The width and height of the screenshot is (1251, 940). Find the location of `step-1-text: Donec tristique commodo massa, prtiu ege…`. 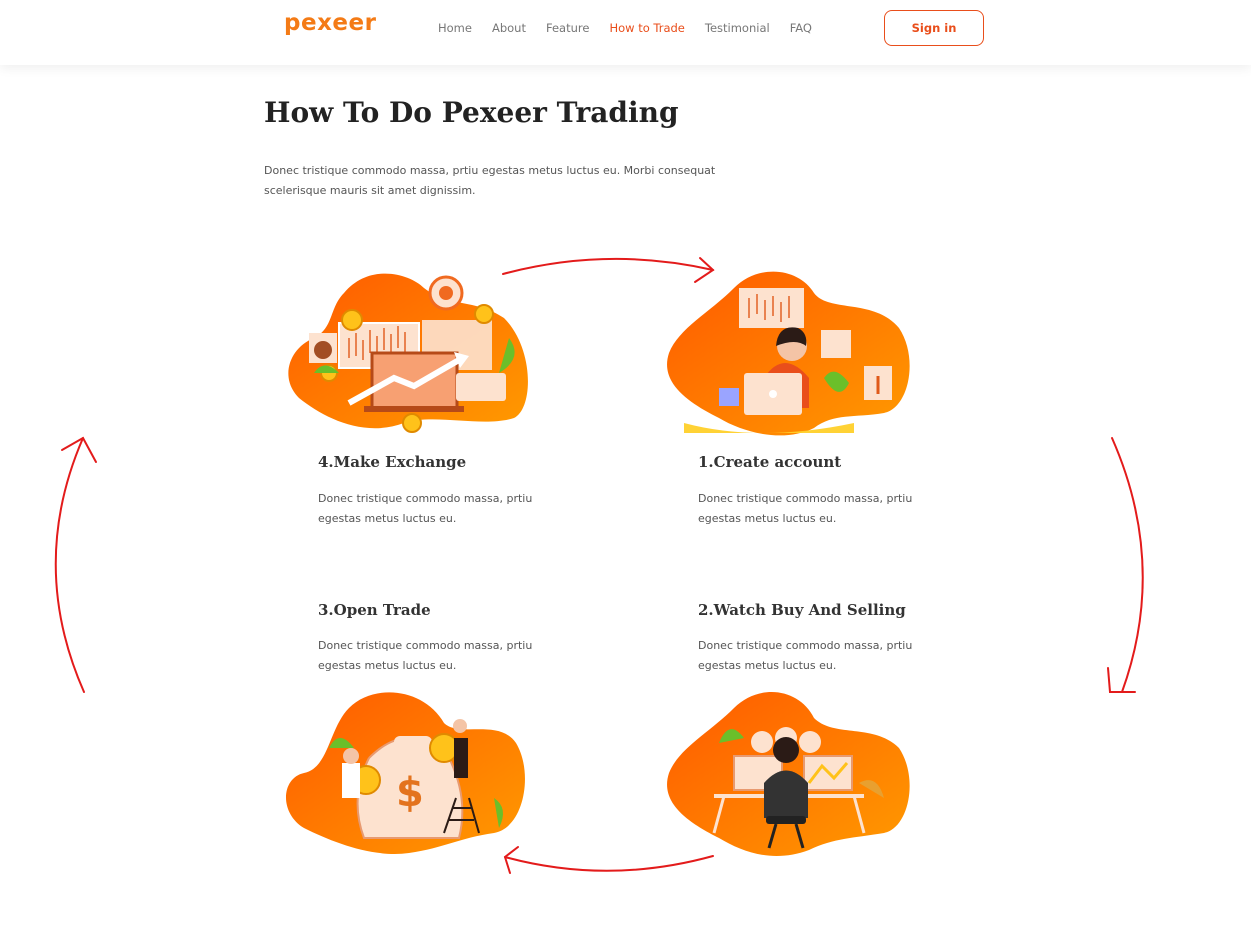

step-1-text: Donec tristique commodo massa, prtiu ege… is located at coordinates (805, 508).